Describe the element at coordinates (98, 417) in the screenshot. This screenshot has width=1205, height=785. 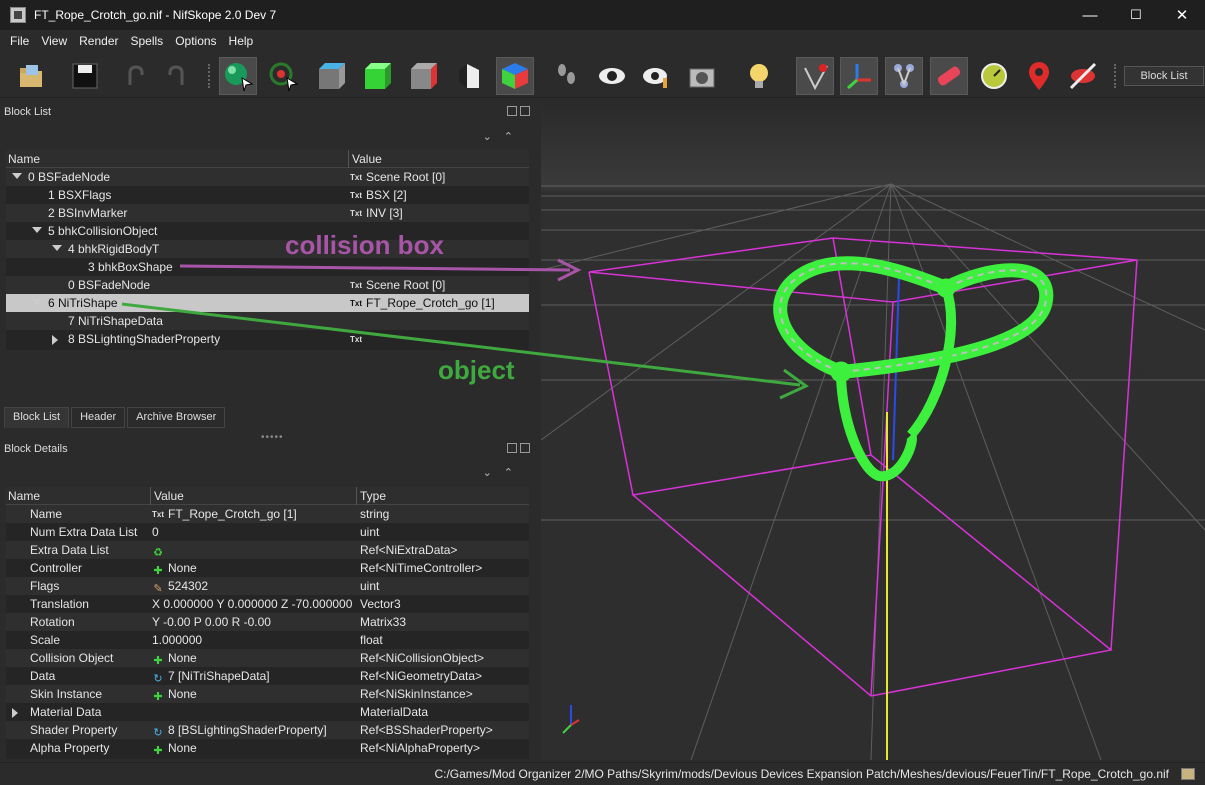
I see `tab-header: Header` at that location.